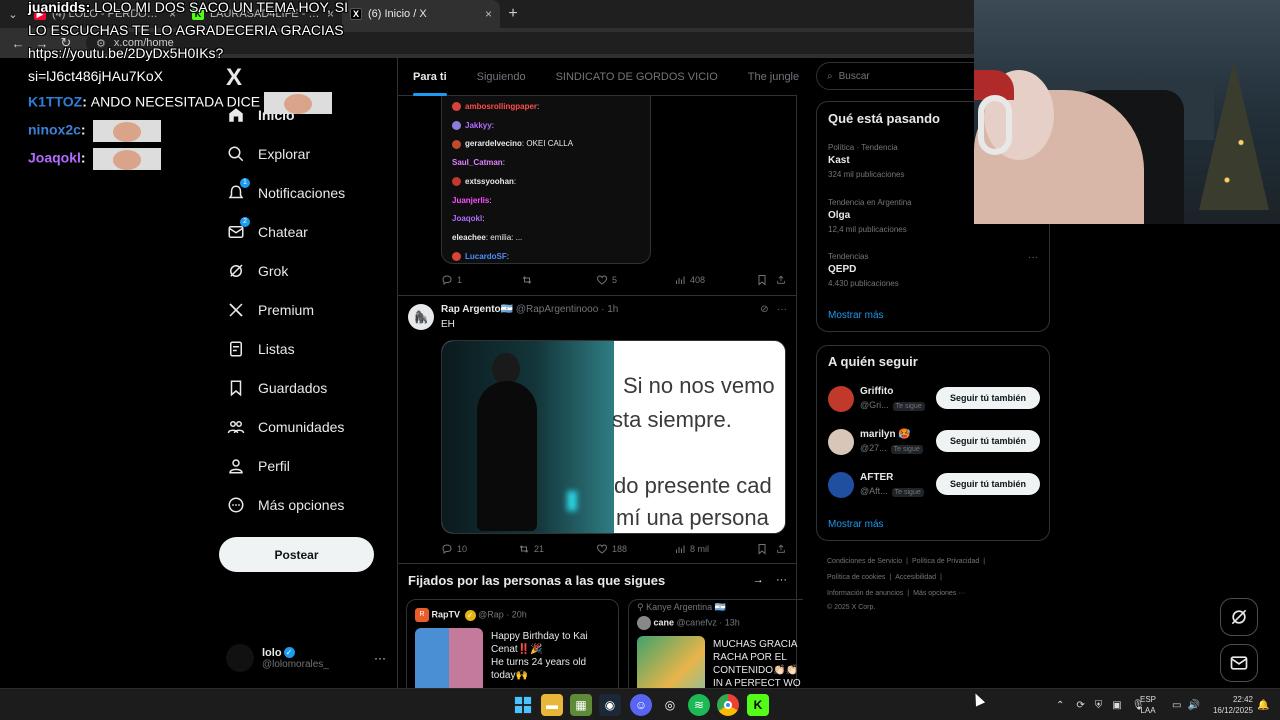 The height and width of the screenshot is (720, 1280). I want to click on repost-button: 21, so click(557, 549).